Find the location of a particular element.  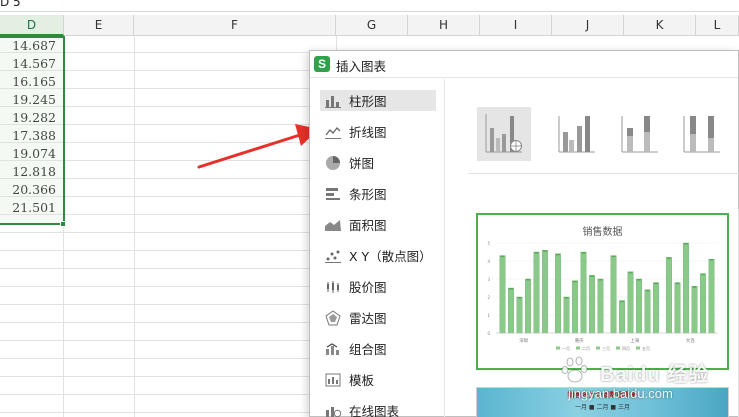

column-header-j: J is located at coordinates (588, 25).